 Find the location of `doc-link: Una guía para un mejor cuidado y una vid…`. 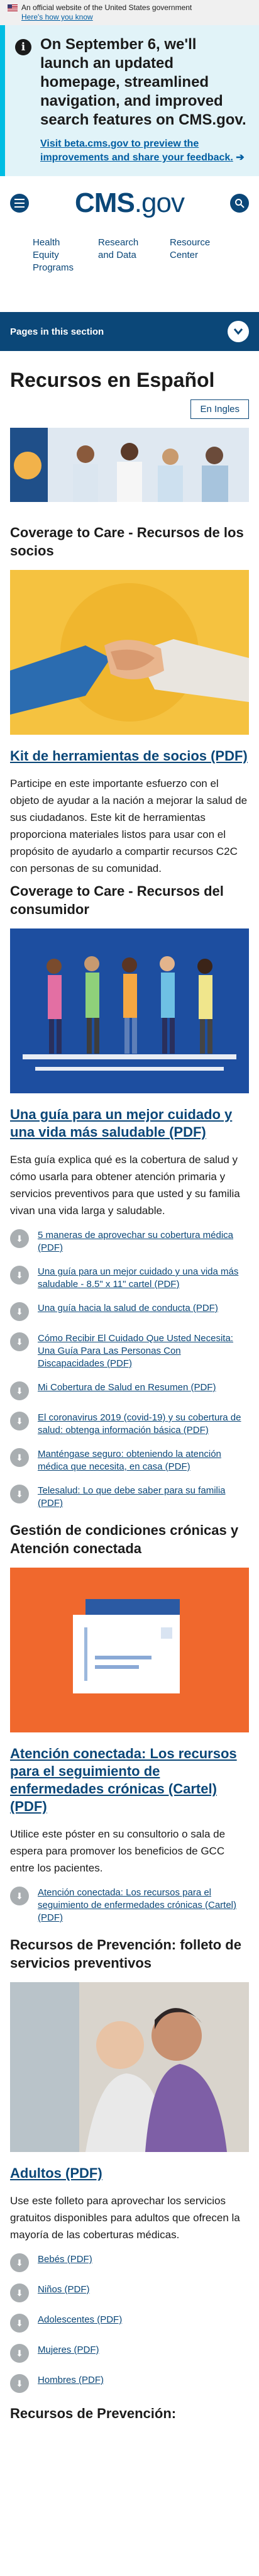

doc-link: Una guía para un mejor cuidado y una vid… is located at coordinates (143, 1278).